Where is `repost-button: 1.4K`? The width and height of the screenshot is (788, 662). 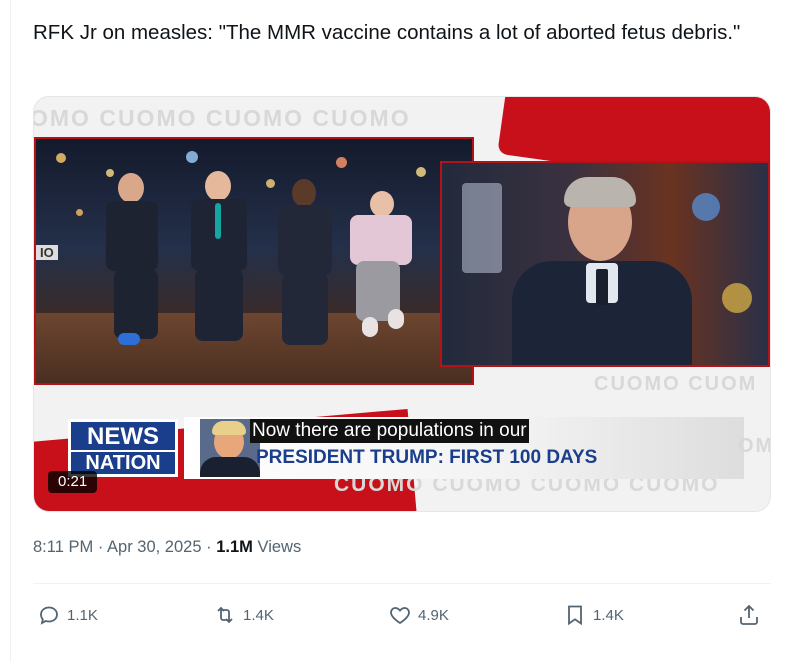
repost-button: 1.4K is located at coordinates (243, 615).